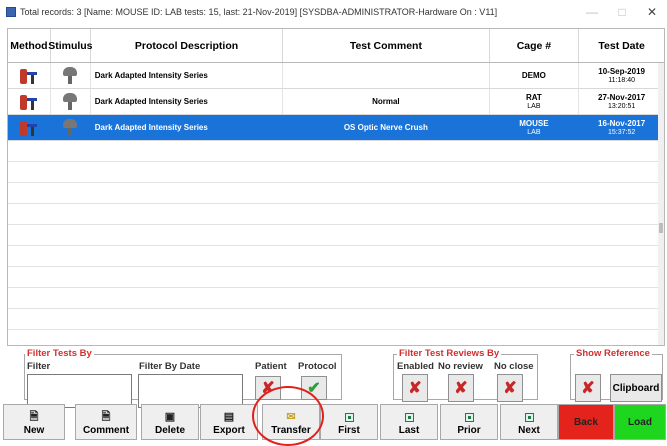  Describe the element at coordinates (621, 75) in the screenshot. I see `date-cell: 10-Sep-2019 11:18:40` at that location.